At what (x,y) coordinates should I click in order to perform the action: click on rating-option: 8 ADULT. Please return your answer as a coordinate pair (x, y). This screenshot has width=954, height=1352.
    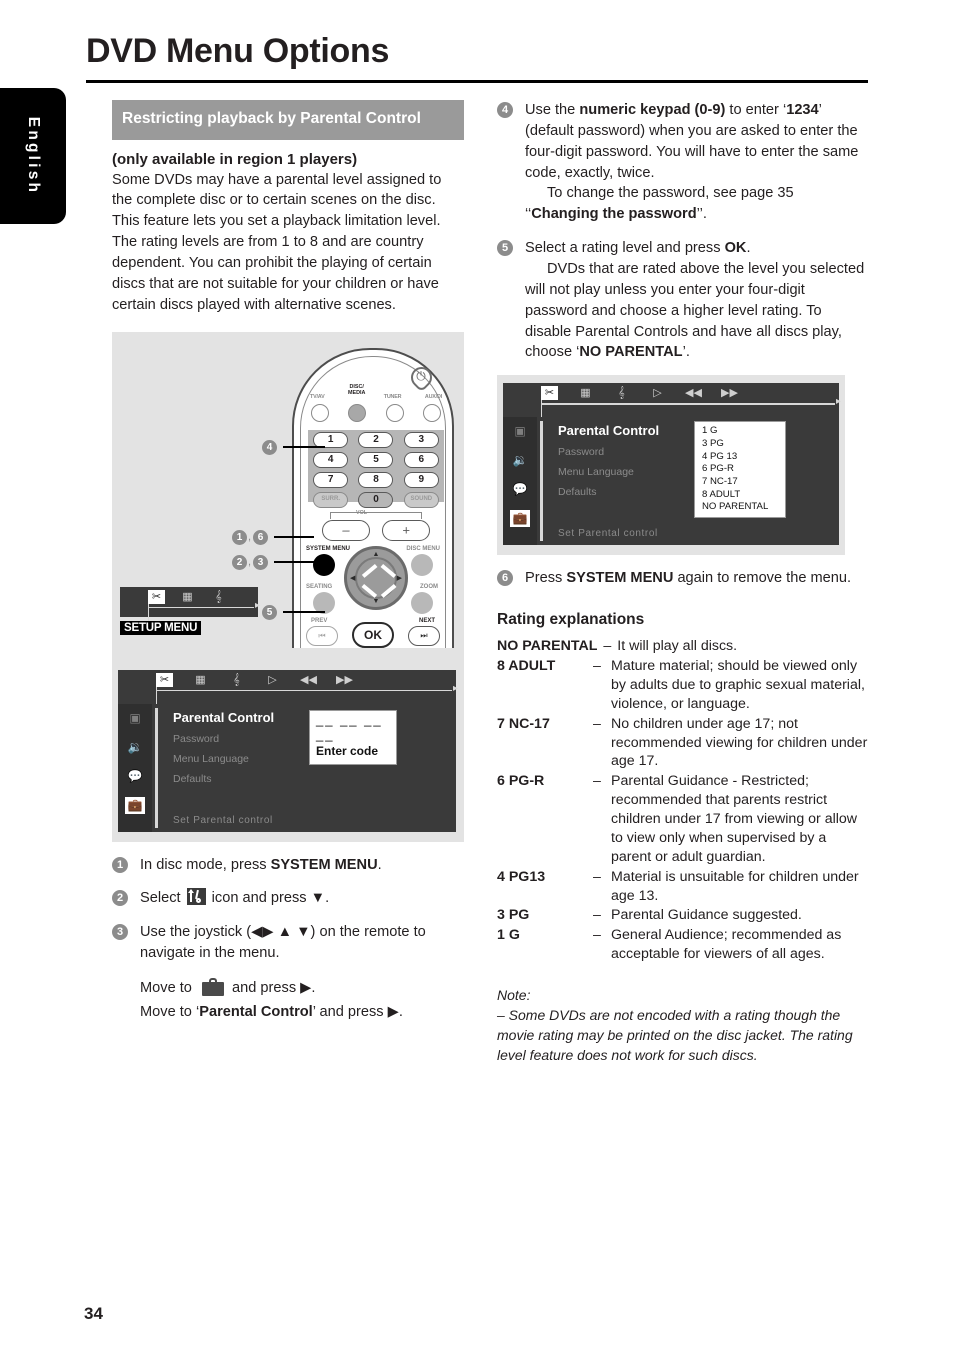
    Looking at the image, I should click on (740, 495).